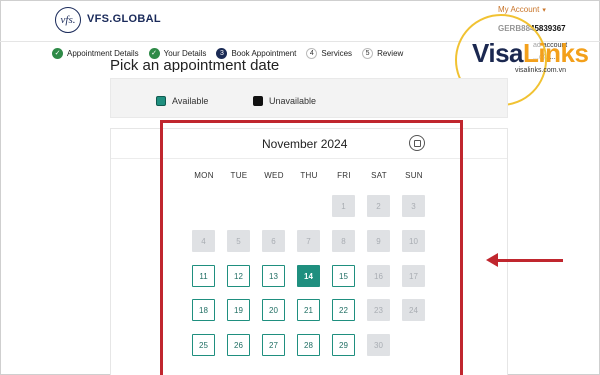 This screenshot has width=600, height=375. I want to click on step-label: Book Appointment, so click(264, 53).